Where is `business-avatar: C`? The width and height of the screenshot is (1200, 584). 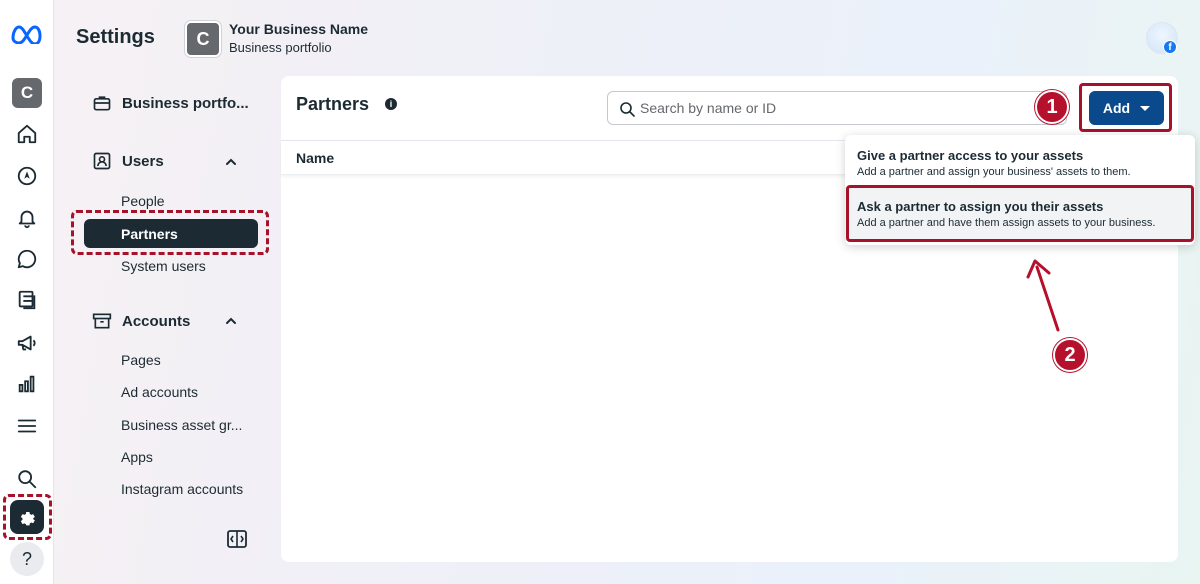 business-avatar: C is located at coordinates (203, 39).